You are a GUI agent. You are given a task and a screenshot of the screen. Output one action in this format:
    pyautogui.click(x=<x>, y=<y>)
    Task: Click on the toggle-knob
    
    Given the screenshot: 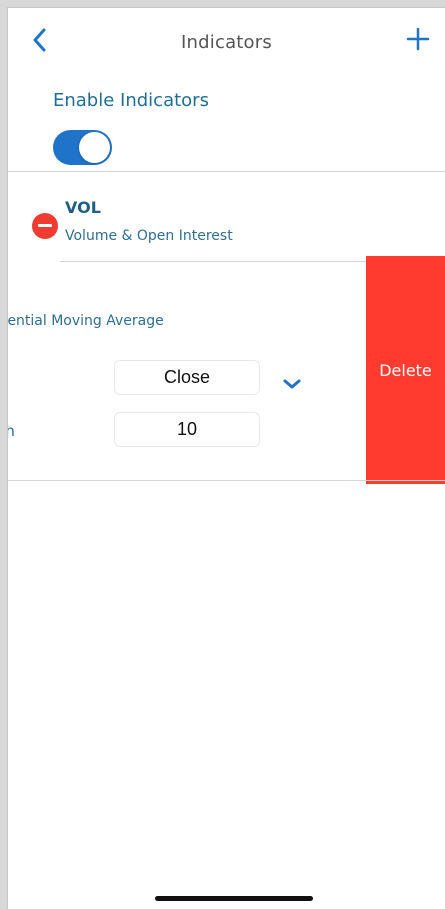 What is the action you would take?
    pyautogui.click(x=94, y=147)
    